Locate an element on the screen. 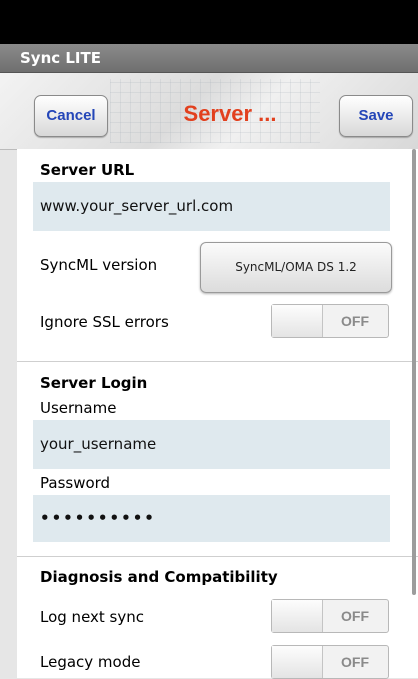 This screenshot has height=679, width=418. section-title-server-login: Server Login is located at coordinates (94, 383).